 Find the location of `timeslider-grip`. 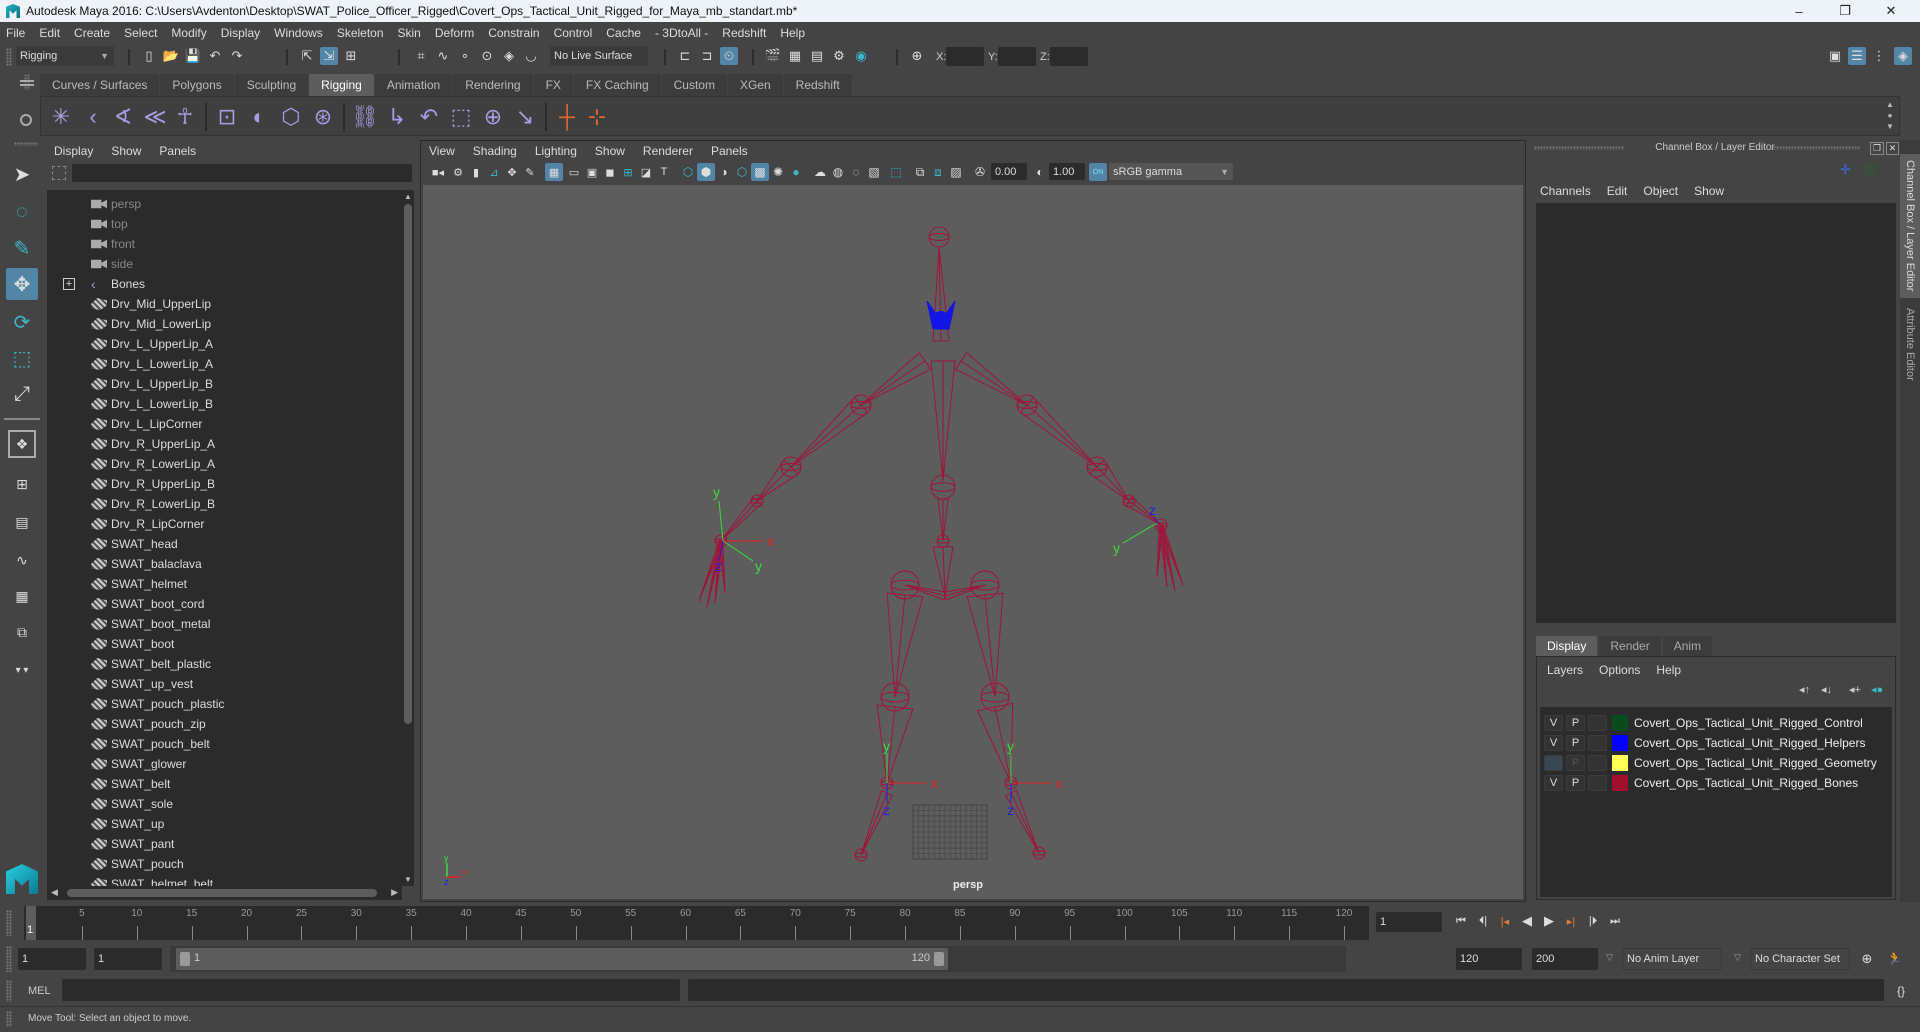

timeslider-grip is located at coordinates (9, 923).